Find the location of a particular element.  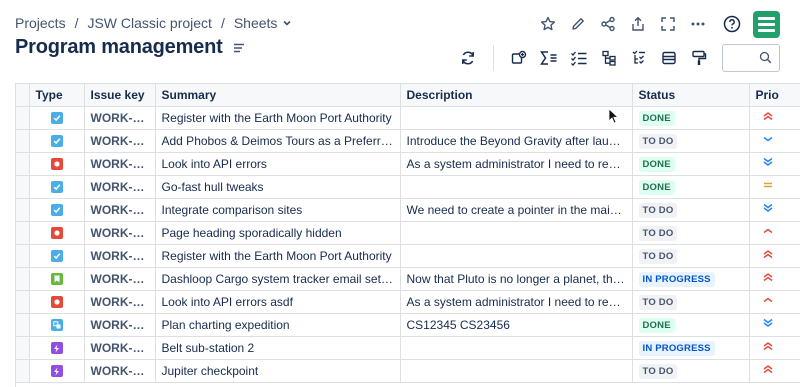

format-paint-icon is located at coordinates (699, 58).